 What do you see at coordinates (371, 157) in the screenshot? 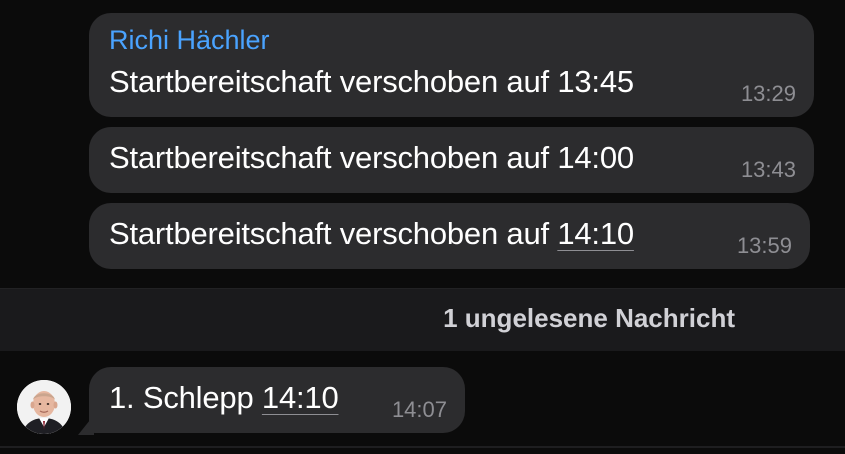
I see `message-text: Startbereitschaft verschoben auf 14:00` at bounding box center [371, 157].